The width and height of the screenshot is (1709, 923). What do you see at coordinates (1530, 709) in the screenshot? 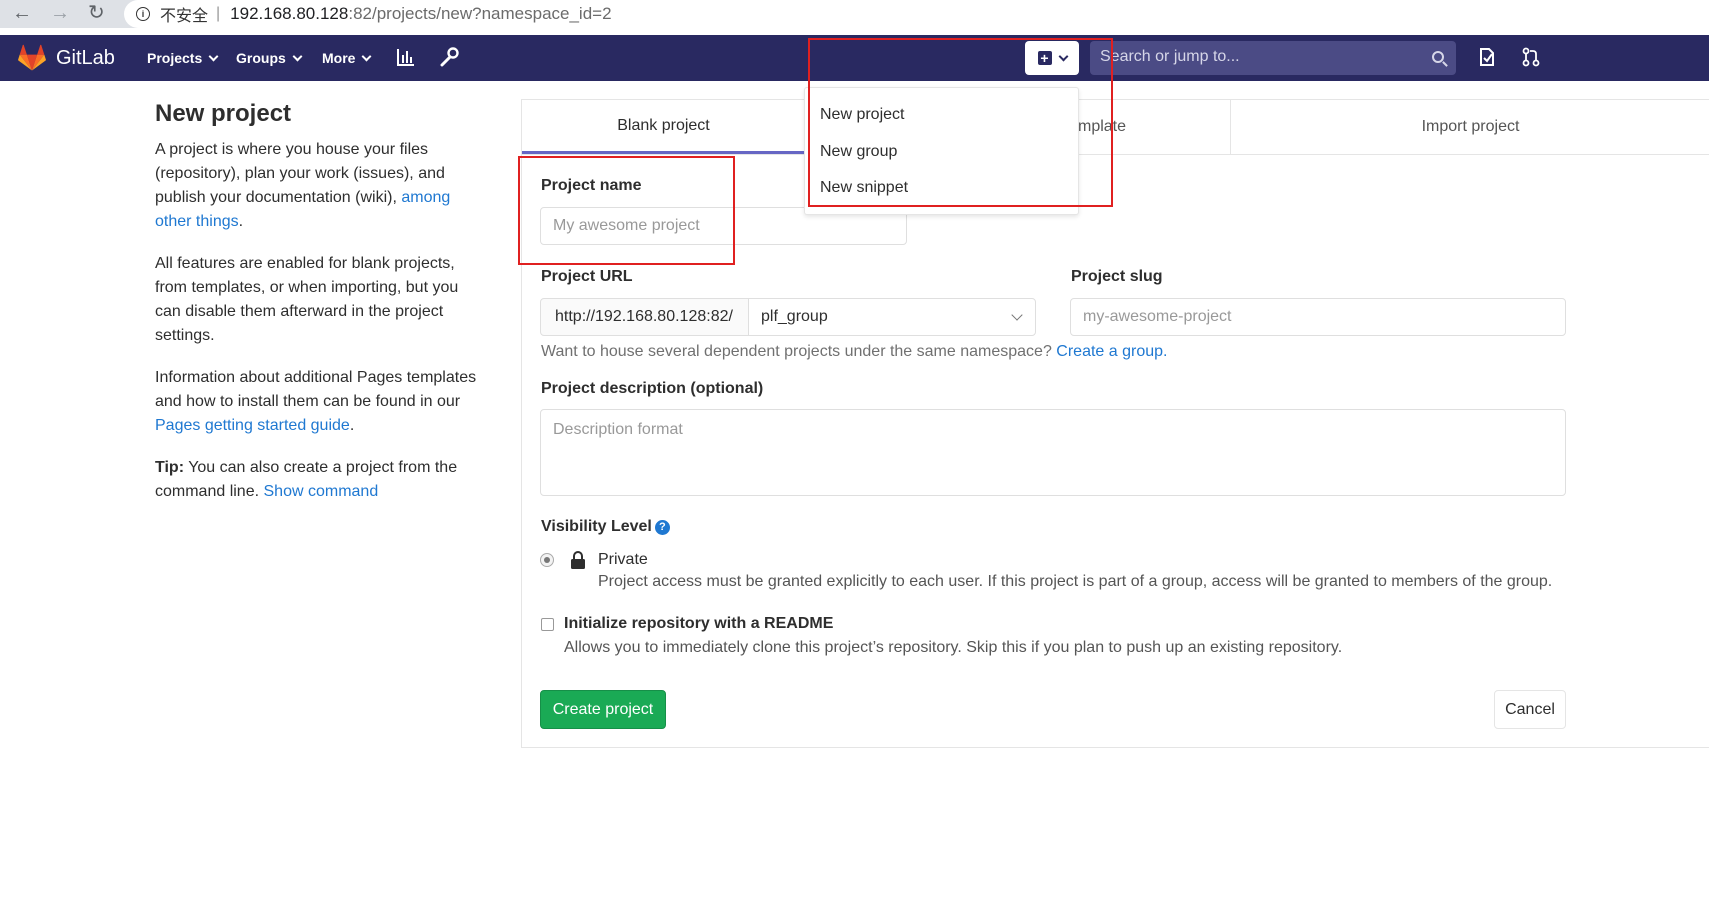
I see `cancel-button: Cancel` at bounding box center [1530, 709].